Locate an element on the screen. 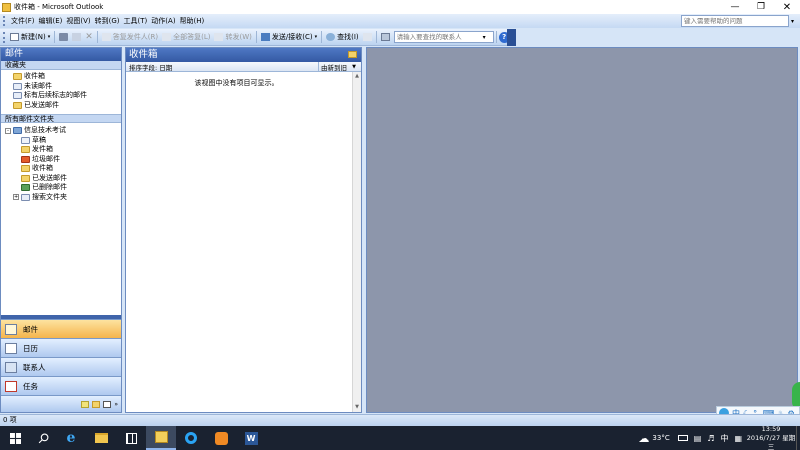 Image resolution: width=800 pixels, height=450 pixels. favorite-flagged: 标有后续标志的邮件 is located at coordinates (67, 96).